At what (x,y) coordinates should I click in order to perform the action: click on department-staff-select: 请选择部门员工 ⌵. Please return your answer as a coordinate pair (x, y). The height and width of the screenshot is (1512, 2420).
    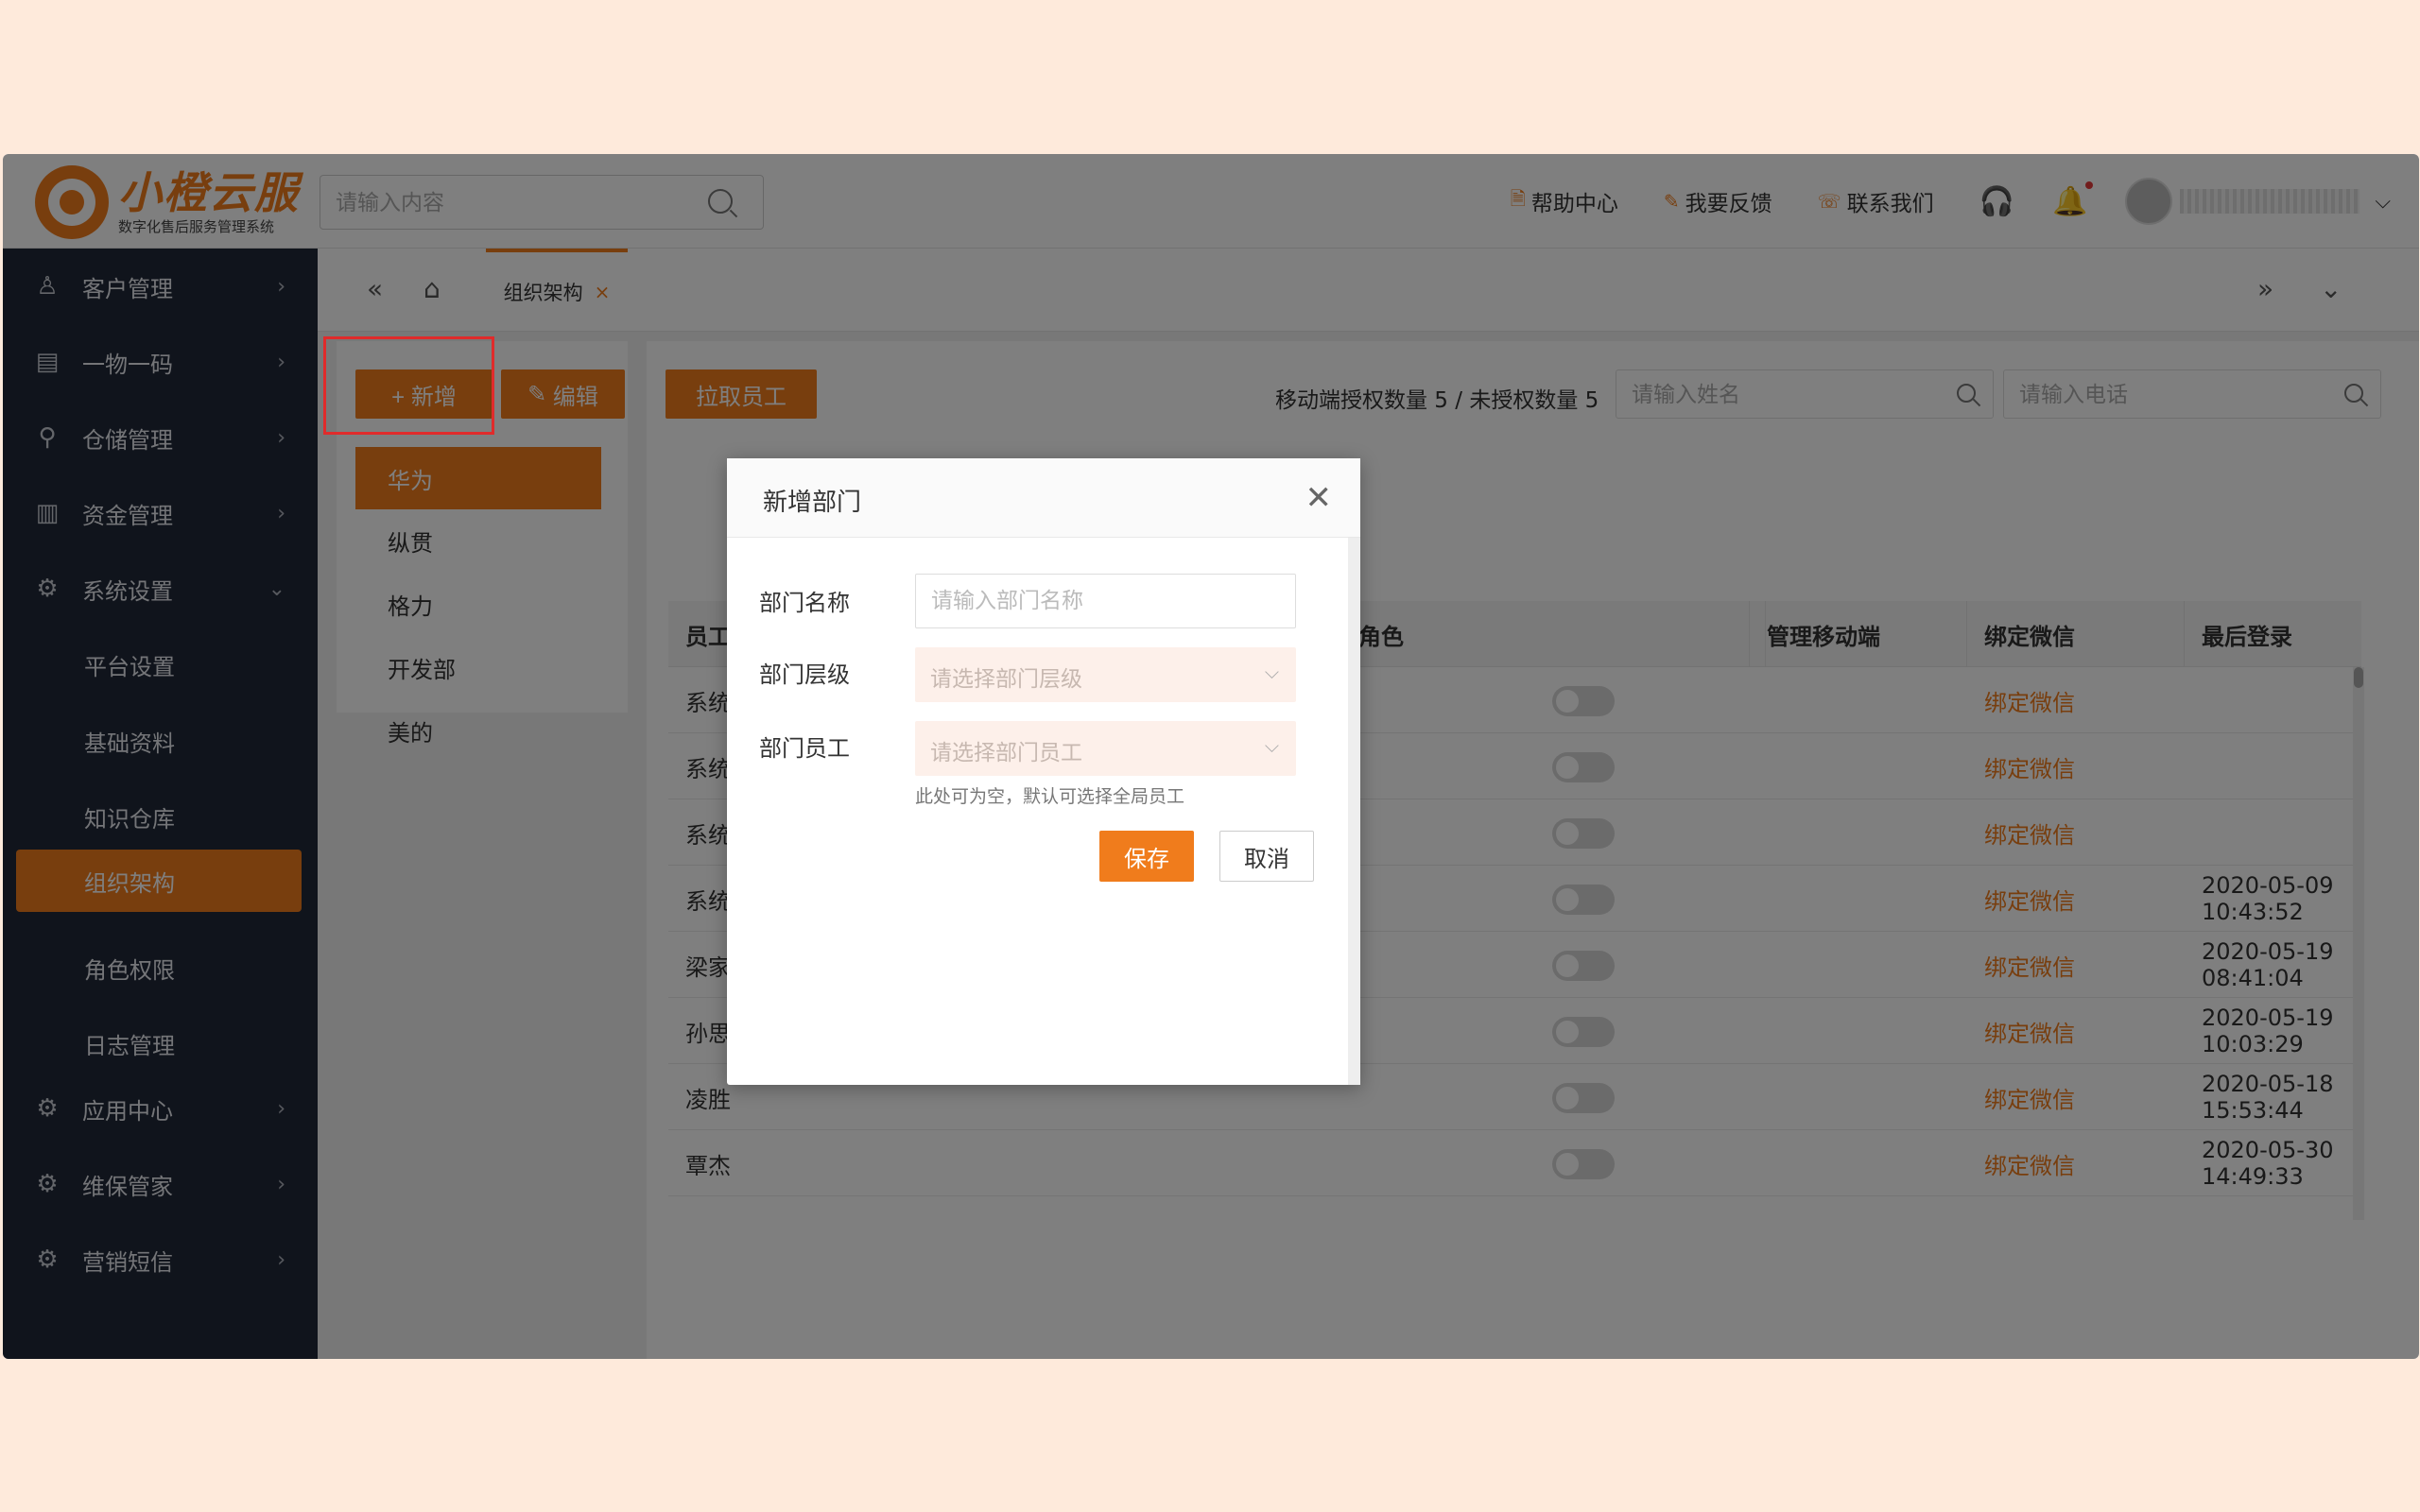
    Looking at the image, I should click on (1105, 748).